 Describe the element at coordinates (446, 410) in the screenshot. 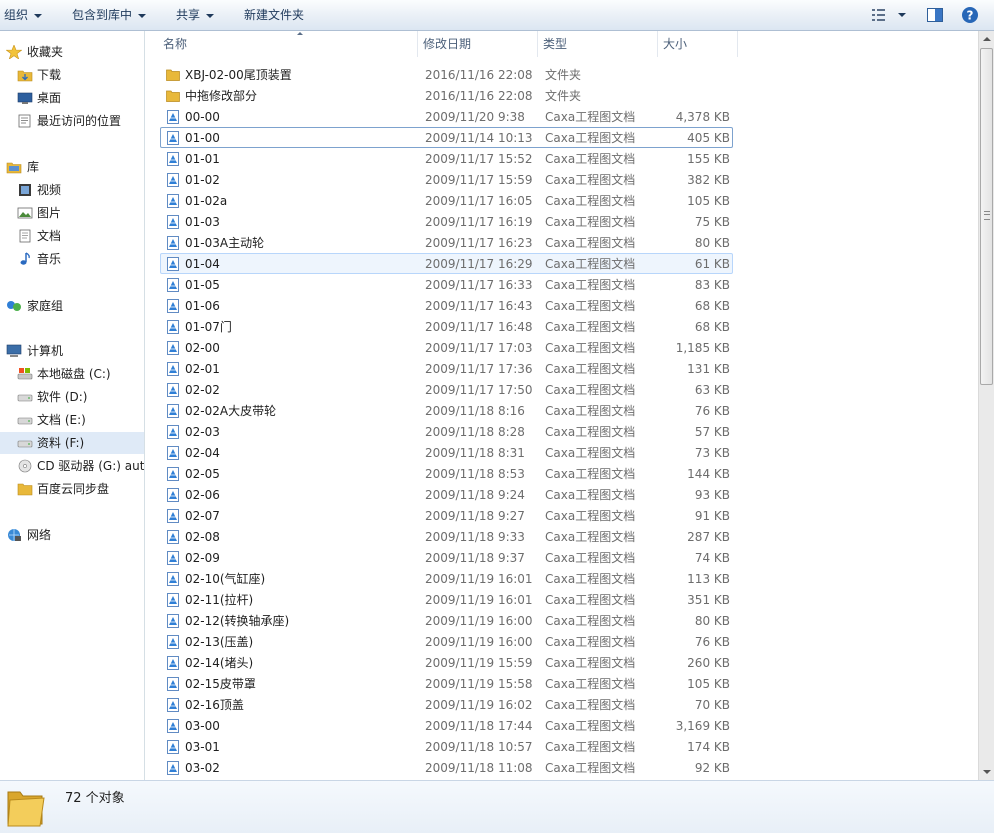

I see `file-row: 02-02A大皮带轮 2009/11/18 8:16 Caxa工程图文档 76 KB` at that location.